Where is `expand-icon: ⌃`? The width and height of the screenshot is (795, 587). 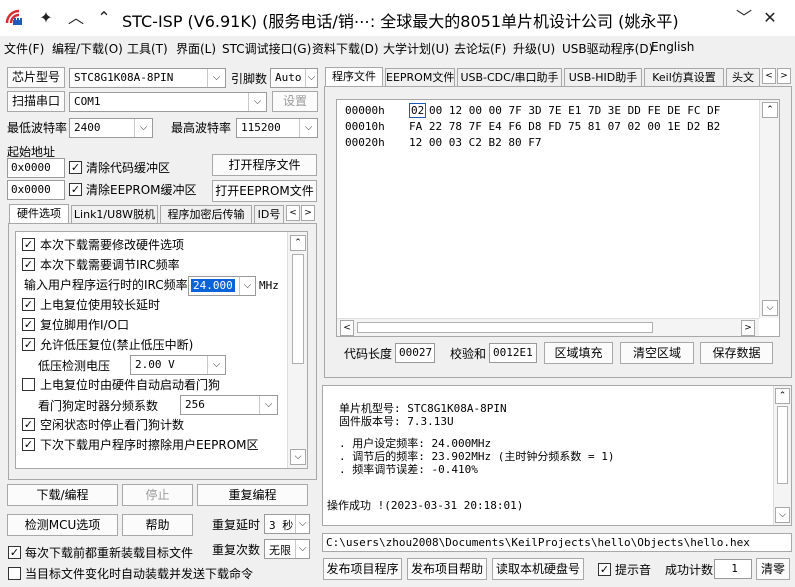 expand-icon: ⌃ is located at coordinates (104, 18).